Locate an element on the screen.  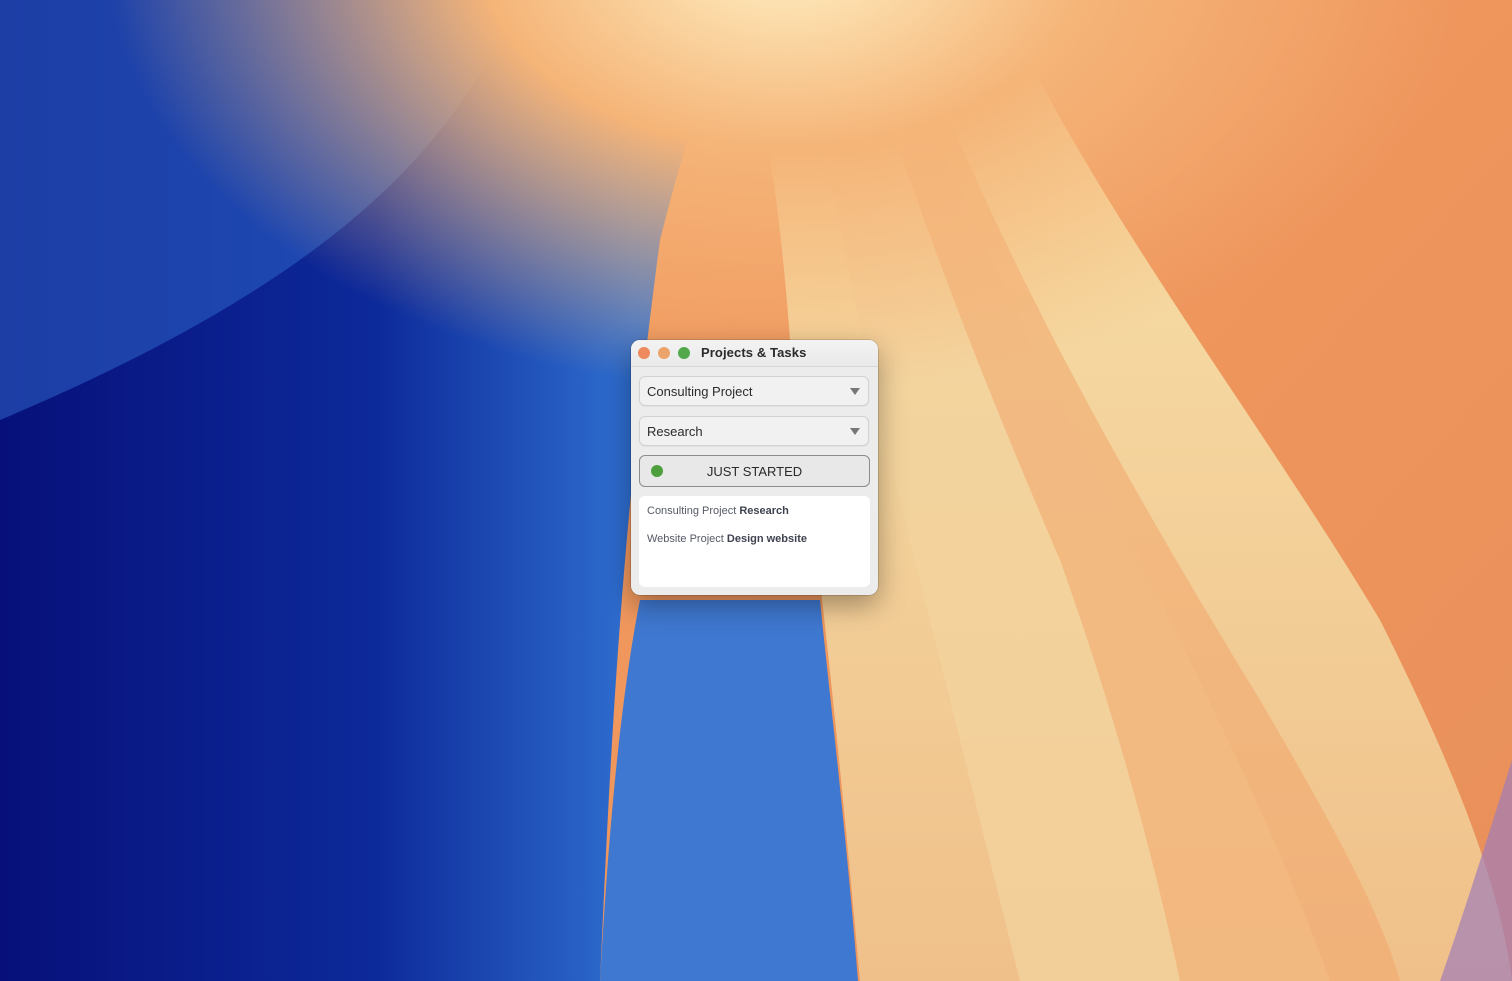
entry-project: Consulting Project is located at coordinates (692, 511).